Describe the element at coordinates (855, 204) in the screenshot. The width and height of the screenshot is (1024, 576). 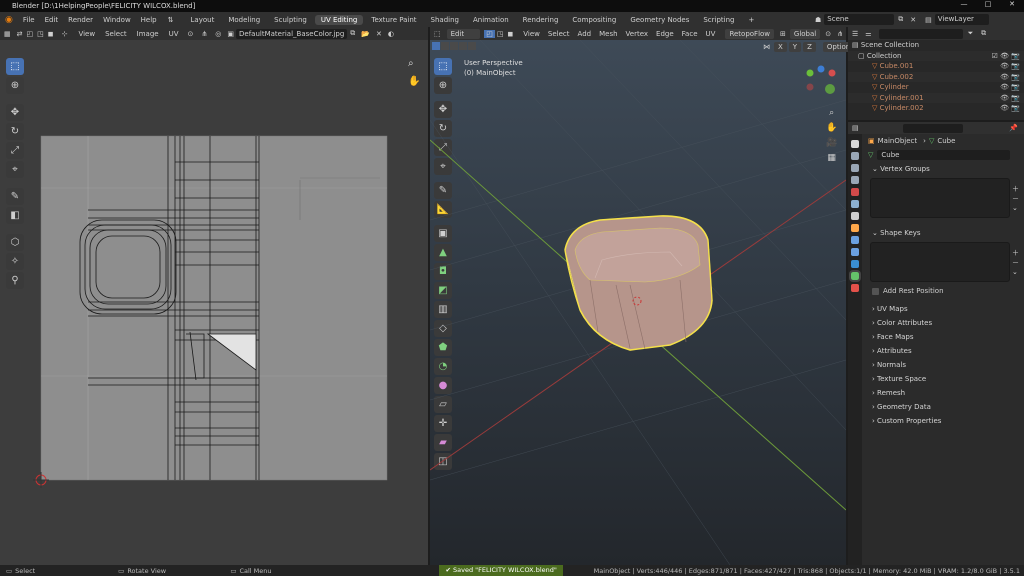
I see `world-tab-icon` at that location.